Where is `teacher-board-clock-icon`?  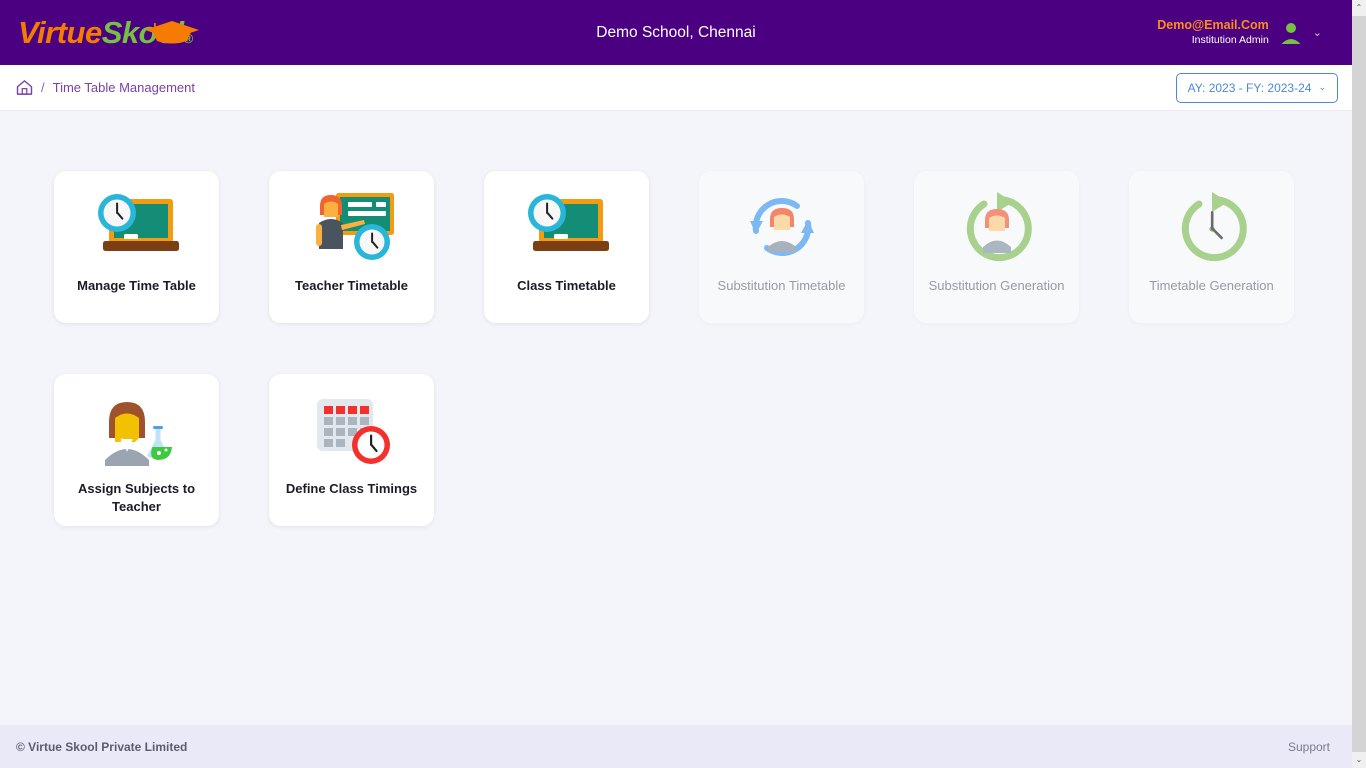
teacher-board-clock-icon is located at coordinates (352, 227).